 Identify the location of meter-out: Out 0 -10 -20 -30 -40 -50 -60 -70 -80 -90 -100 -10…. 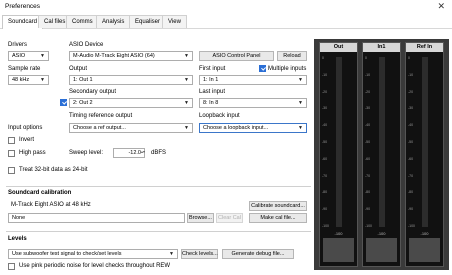
(338, 154).